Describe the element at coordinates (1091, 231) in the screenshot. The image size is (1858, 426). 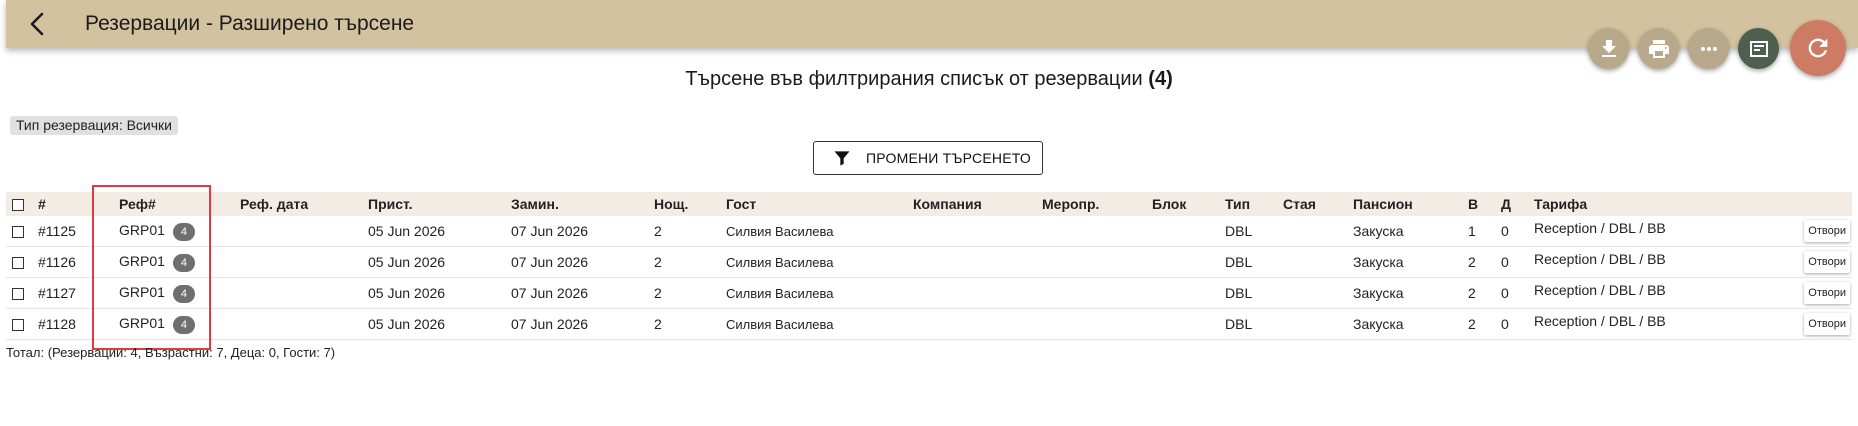
I see `event` at that location.